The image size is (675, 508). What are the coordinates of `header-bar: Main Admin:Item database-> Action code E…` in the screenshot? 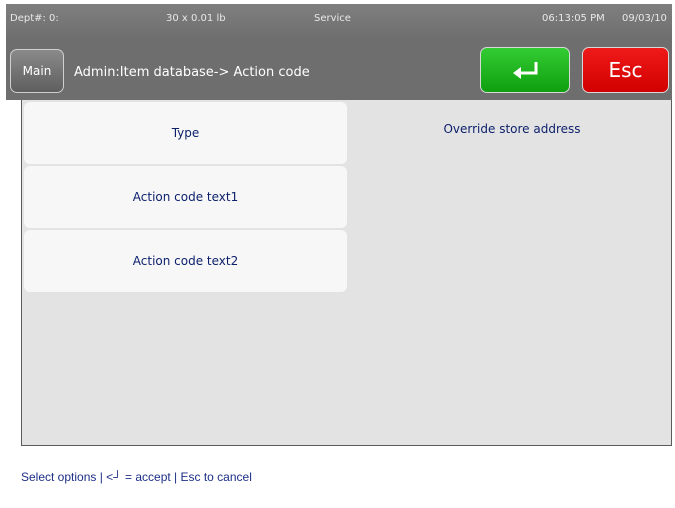 It's located at (339, 69).